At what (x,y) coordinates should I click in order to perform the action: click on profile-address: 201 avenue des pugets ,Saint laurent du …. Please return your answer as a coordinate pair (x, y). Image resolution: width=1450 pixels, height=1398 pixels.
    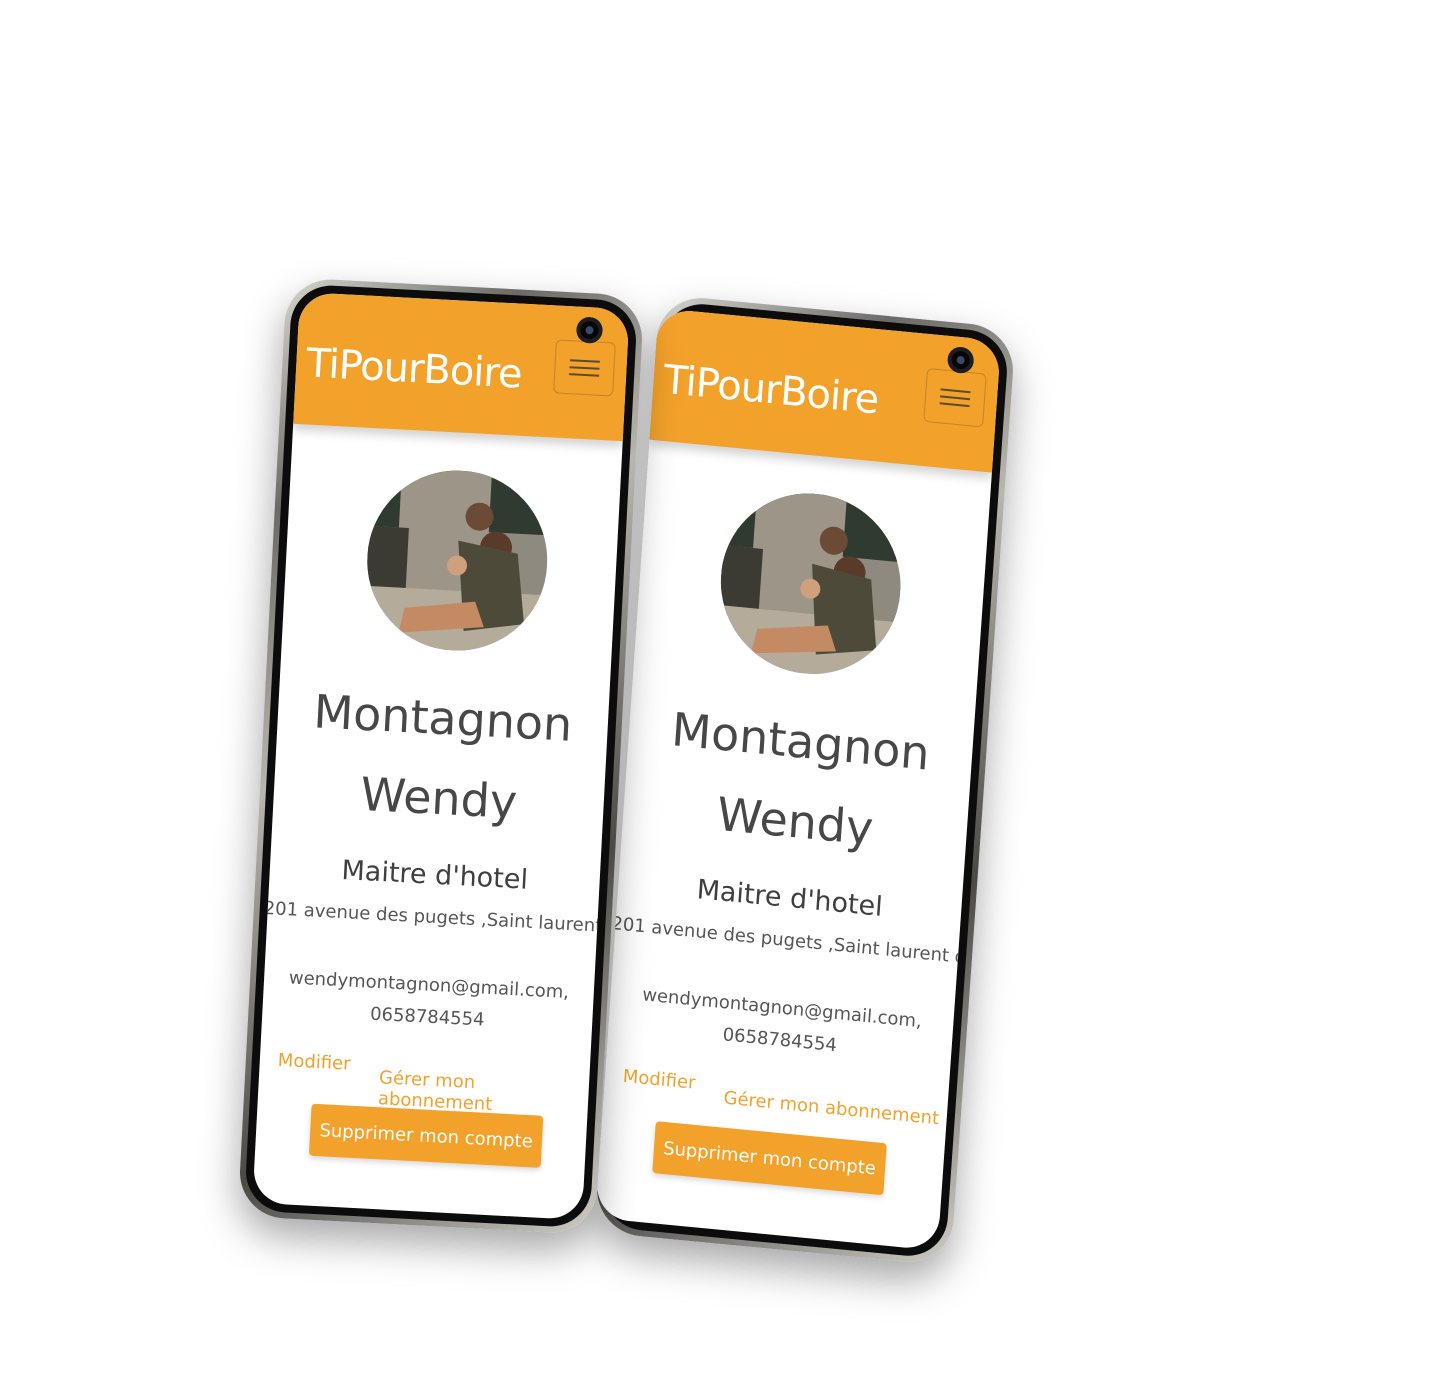
    Looking at the image, I should click on (446, 918).